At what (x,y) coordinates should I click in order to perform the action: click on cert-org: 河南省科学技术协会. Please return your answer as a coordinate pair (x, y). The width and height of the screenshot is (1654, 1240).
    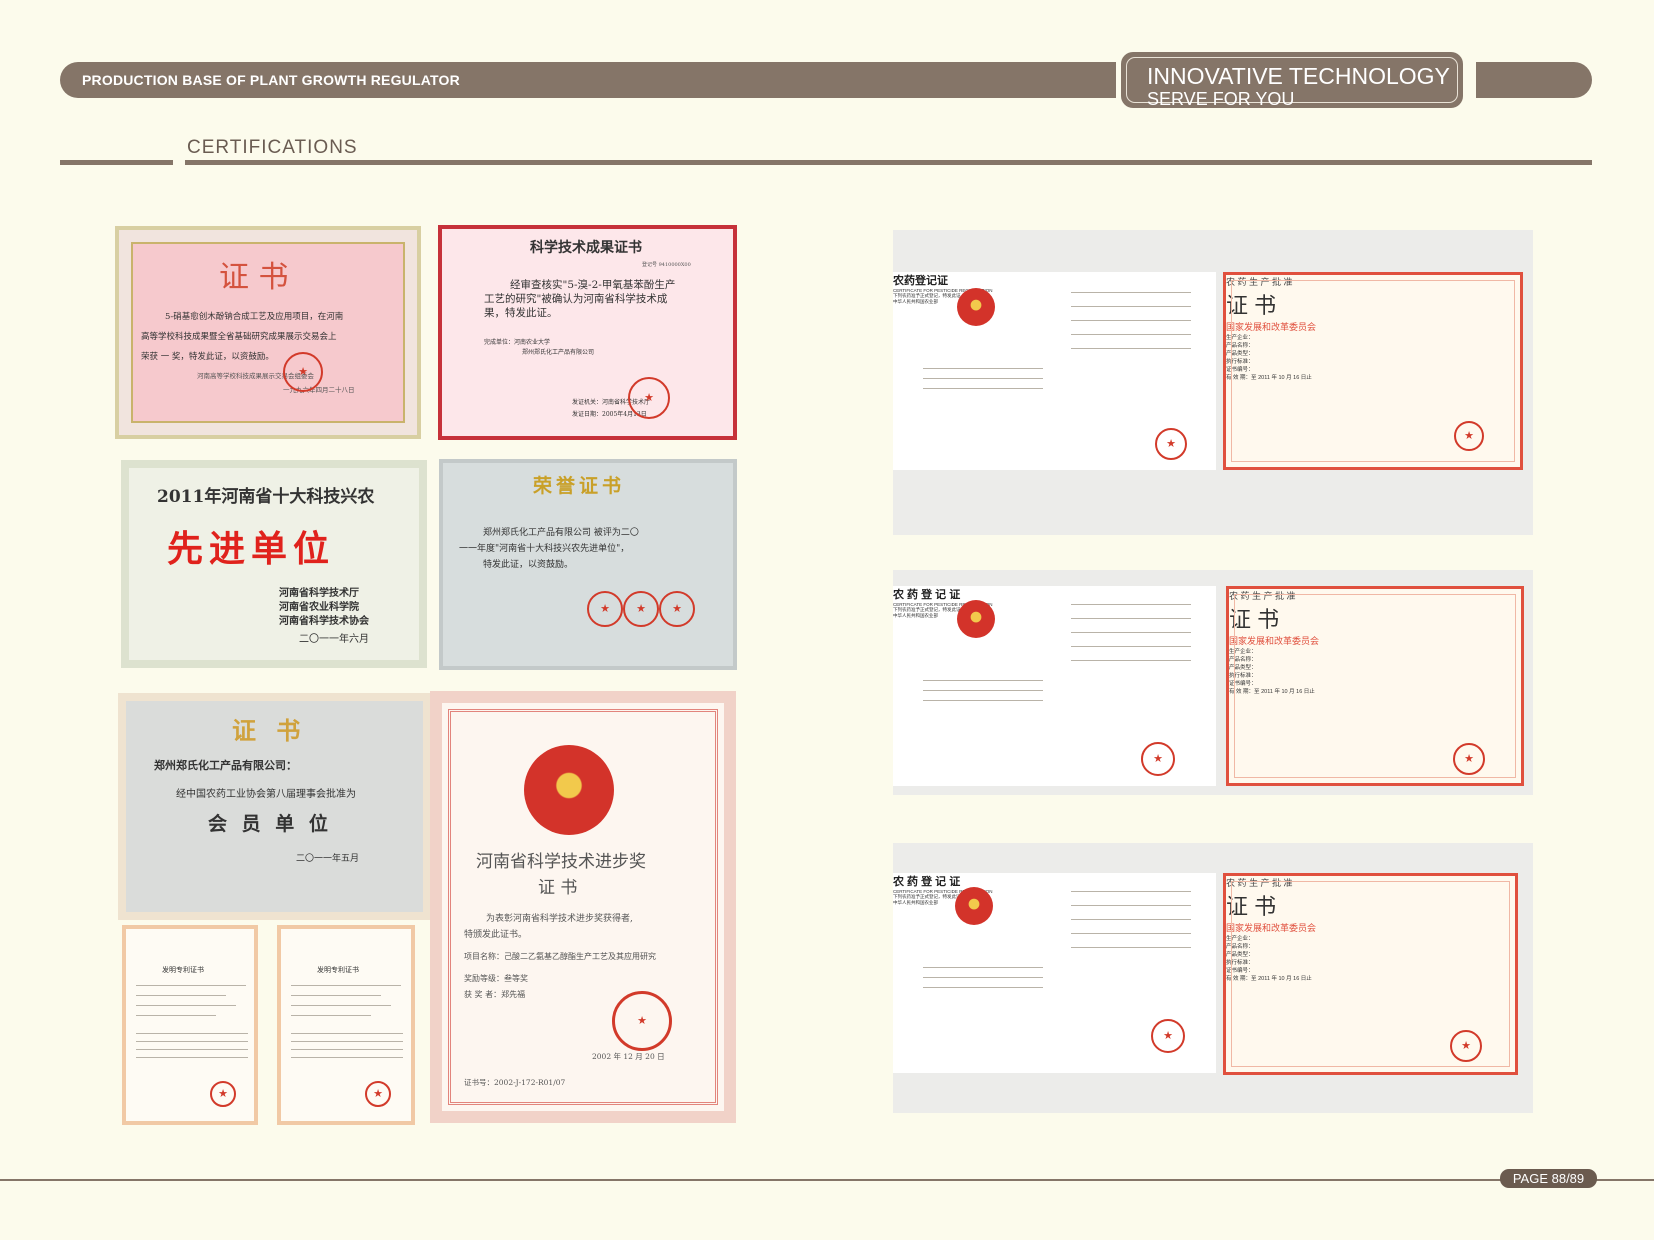
    Looking at the image, I should click on (324, 621).